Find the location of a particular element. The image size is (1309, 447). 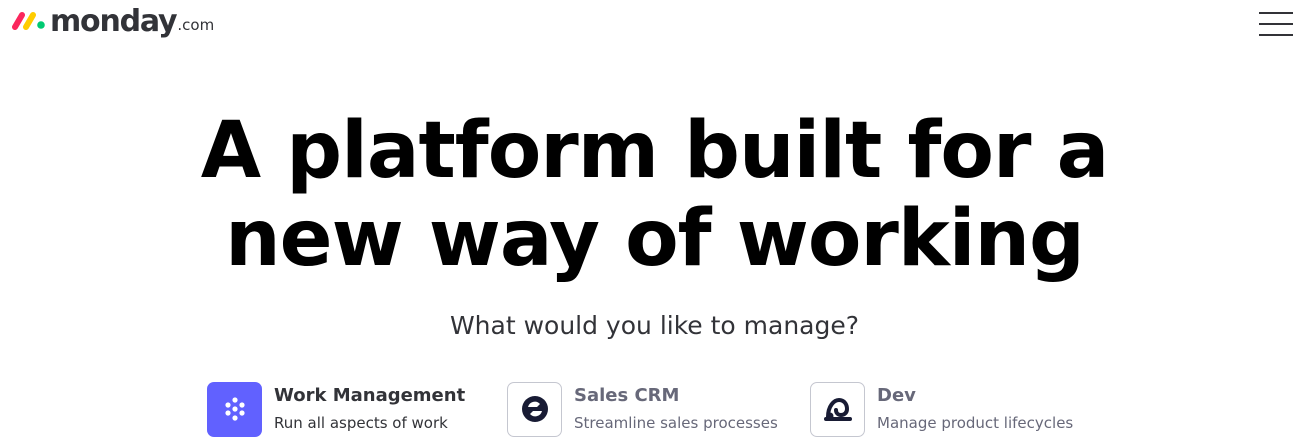

product-title: Sales CRM is located at coordinates (627, 395).